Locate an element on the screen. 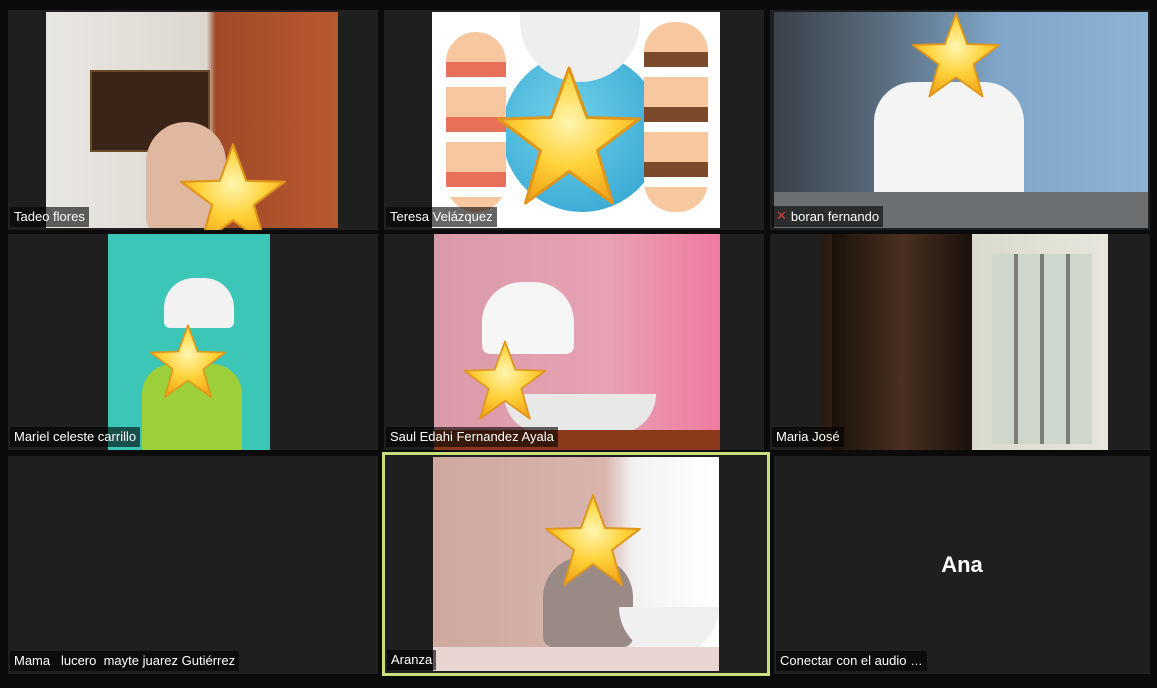  cartoon-kids is located at coordinates (676, 117).